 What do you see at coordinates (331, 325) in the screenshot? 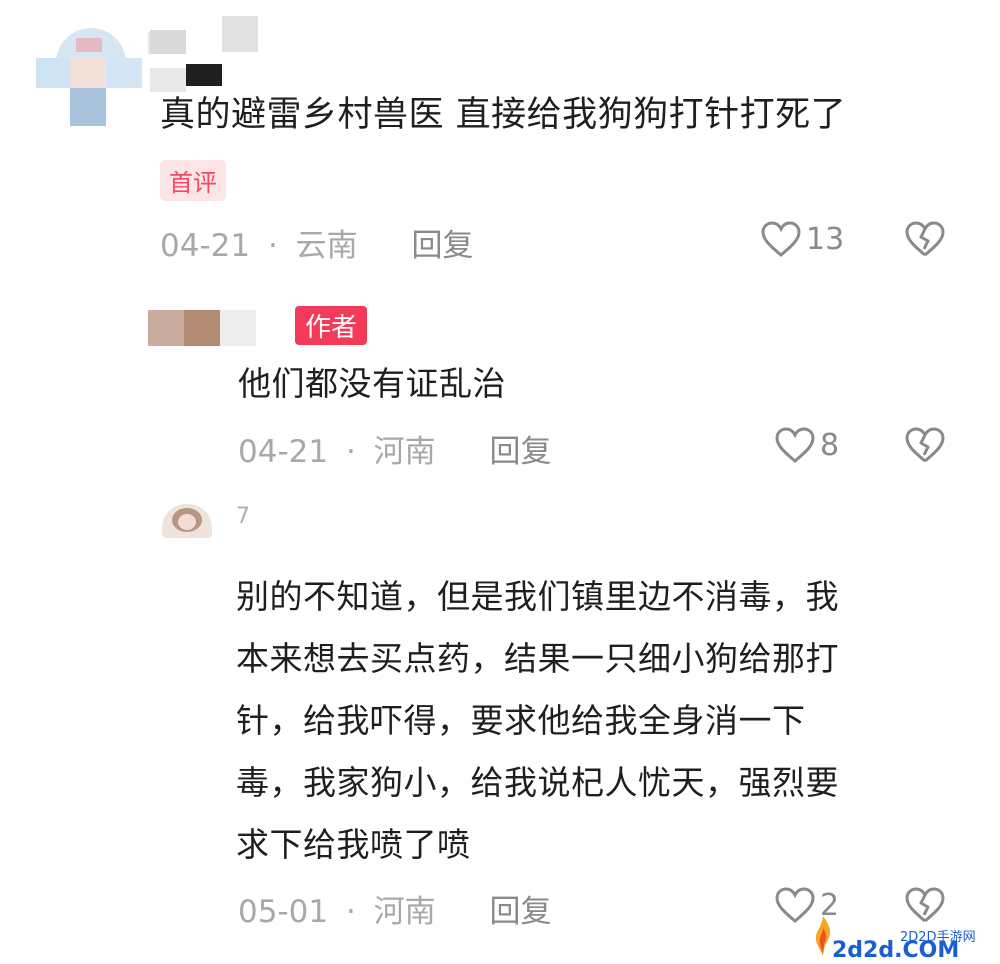
I see `author-badge: 作者` at bounding box center [331, 325].